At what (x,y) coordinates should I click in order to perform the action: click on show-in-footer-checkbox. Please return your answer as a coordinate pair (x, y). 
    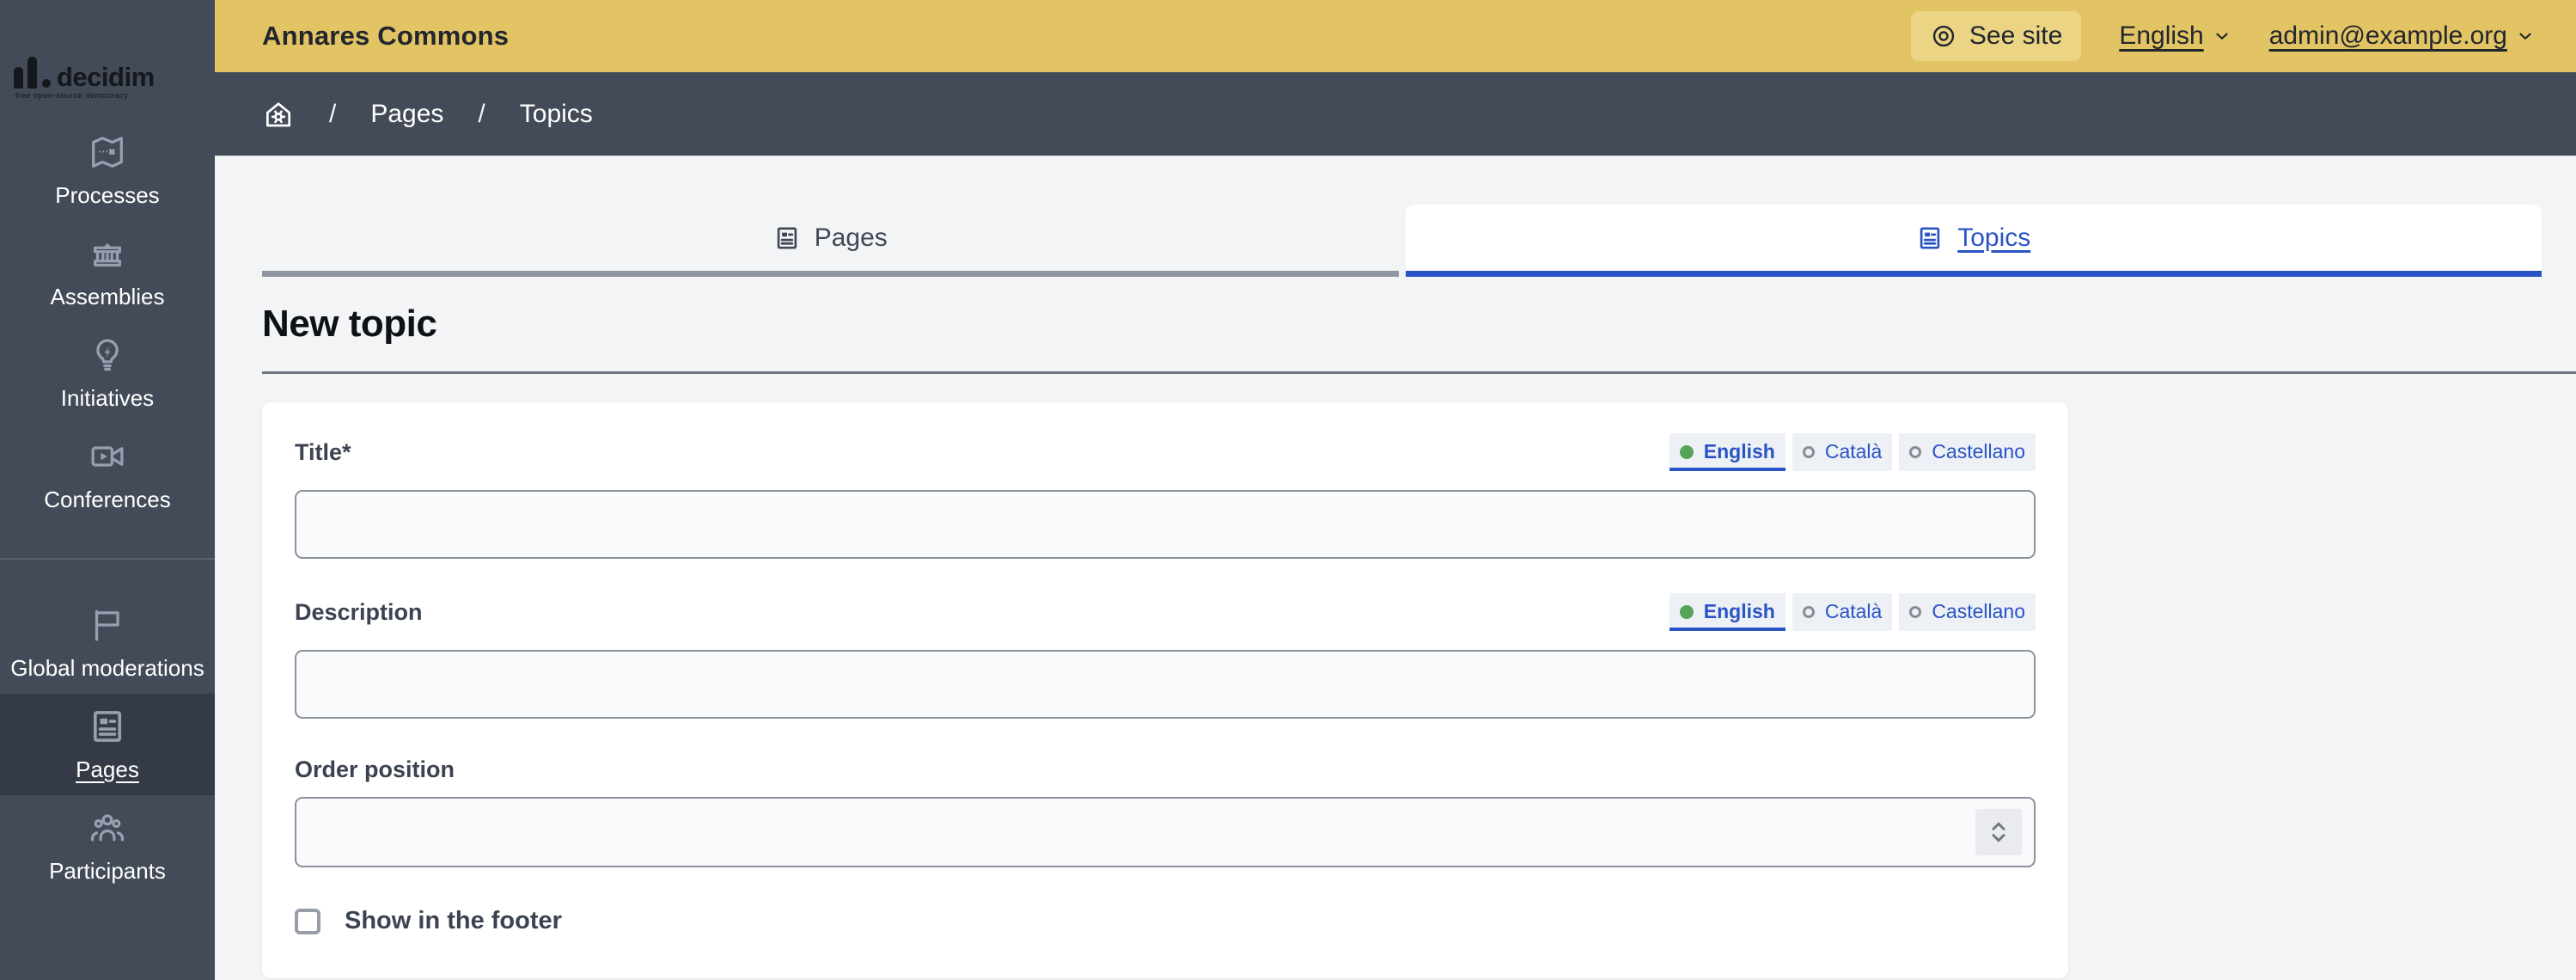
    Looking at the image, I should click on (307, 921).